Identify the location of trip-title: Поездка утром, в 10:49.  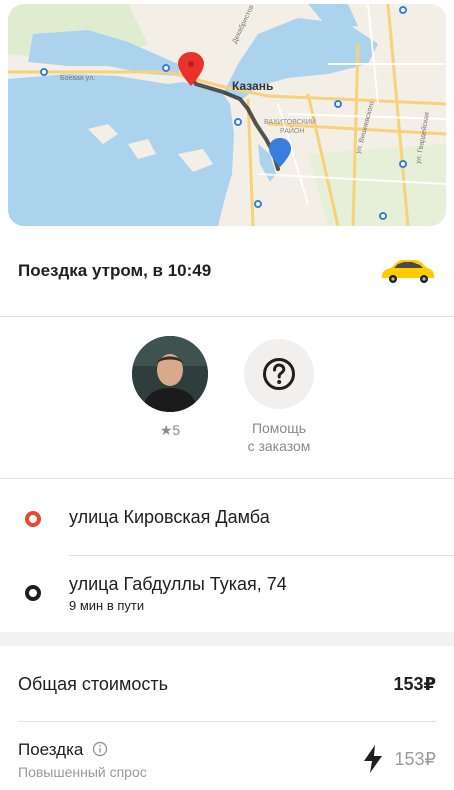
(115, 270).